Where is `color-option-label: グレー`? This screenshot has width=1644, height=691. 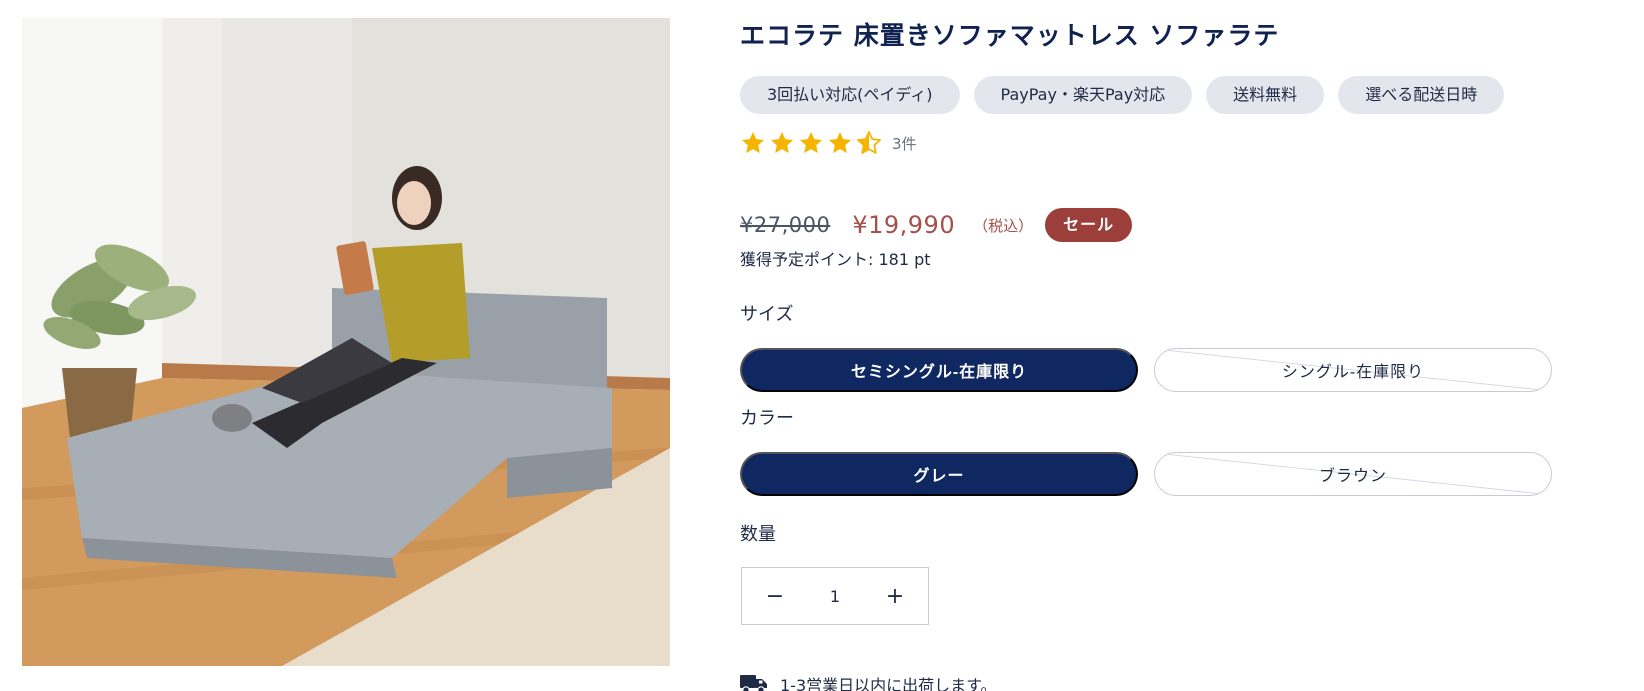
color-option-label: グレー is located at coordinates (939, 476).